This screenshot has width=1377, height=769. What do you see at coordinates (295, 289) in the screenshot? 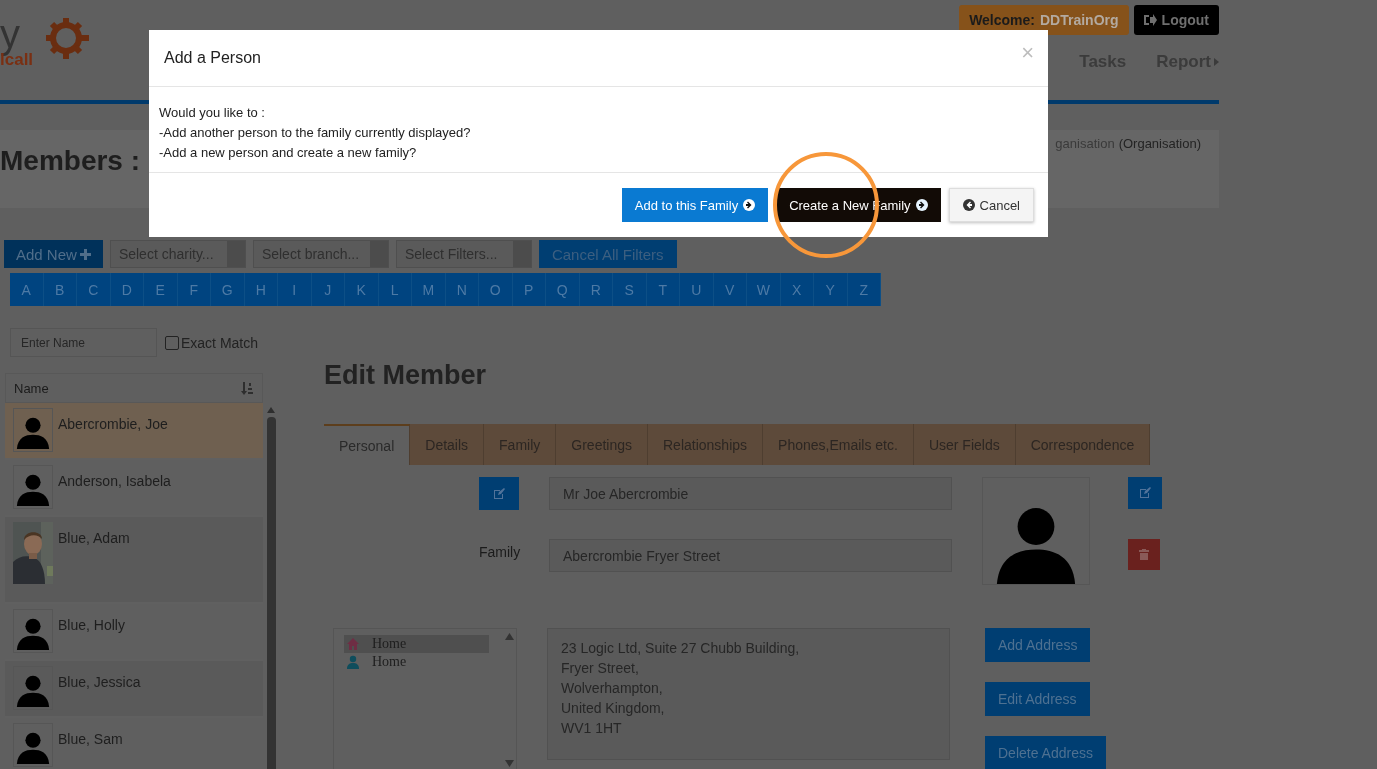
I see `letter-link: I` at bounding box center [295, 289].